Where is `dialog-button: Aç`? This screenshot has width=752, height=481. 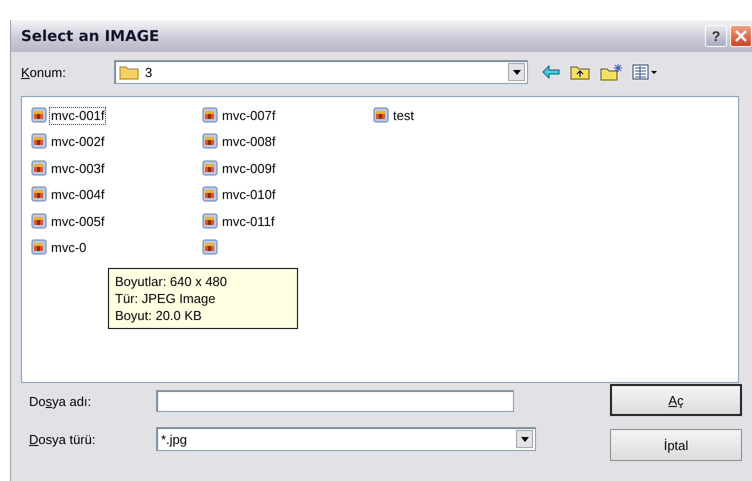 dialog-button: Aç is located at coordinates (676, 400).